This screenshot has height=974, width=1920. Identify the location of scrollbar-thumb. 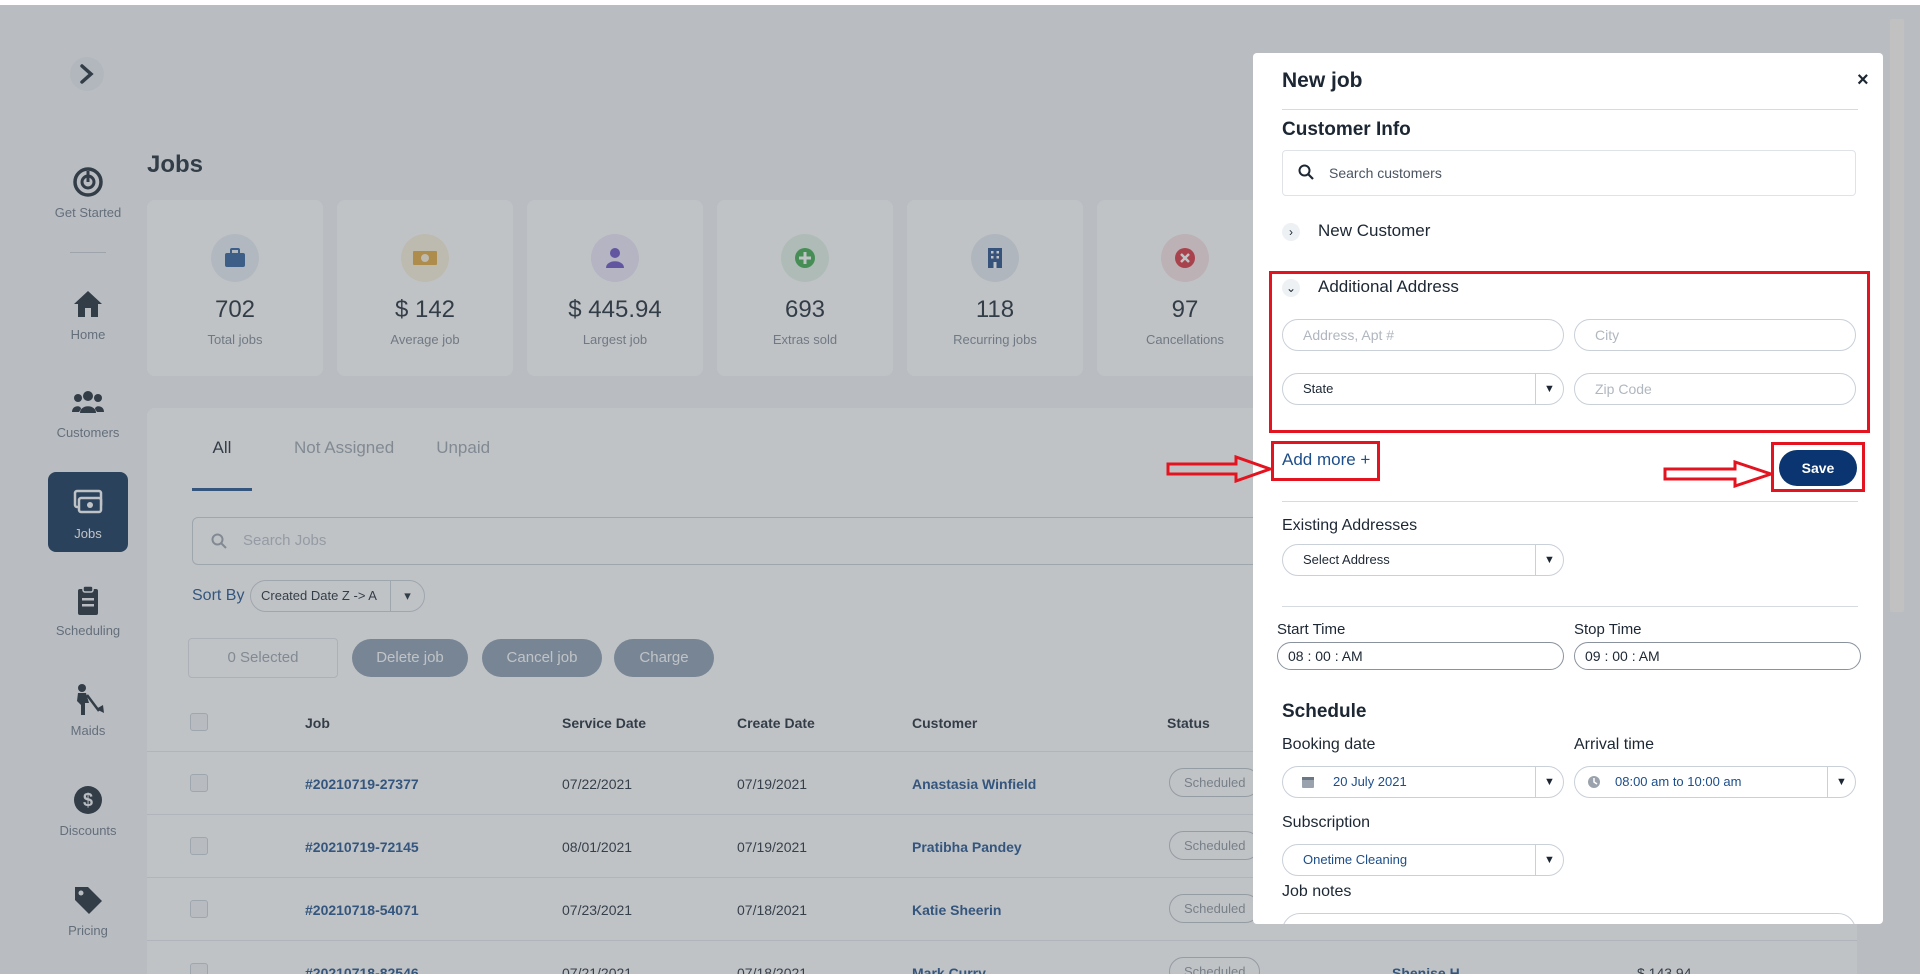
(1897, 315).